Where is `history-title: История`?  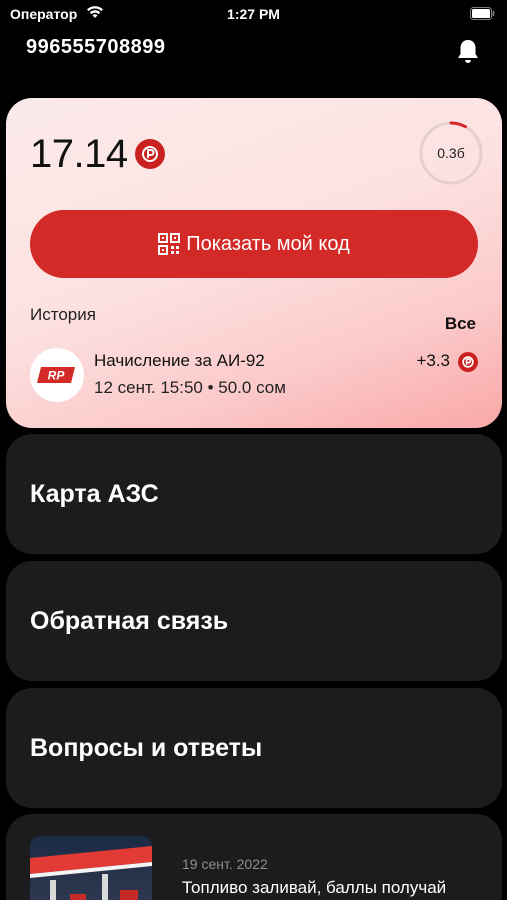
history-title: История is located at coordinates (63, 314).